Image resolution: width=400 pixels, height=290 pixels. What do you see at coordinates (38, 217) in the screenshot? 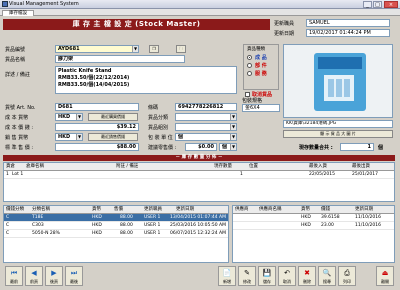
I see `cell: T18E` at bounding box center [38, 217].